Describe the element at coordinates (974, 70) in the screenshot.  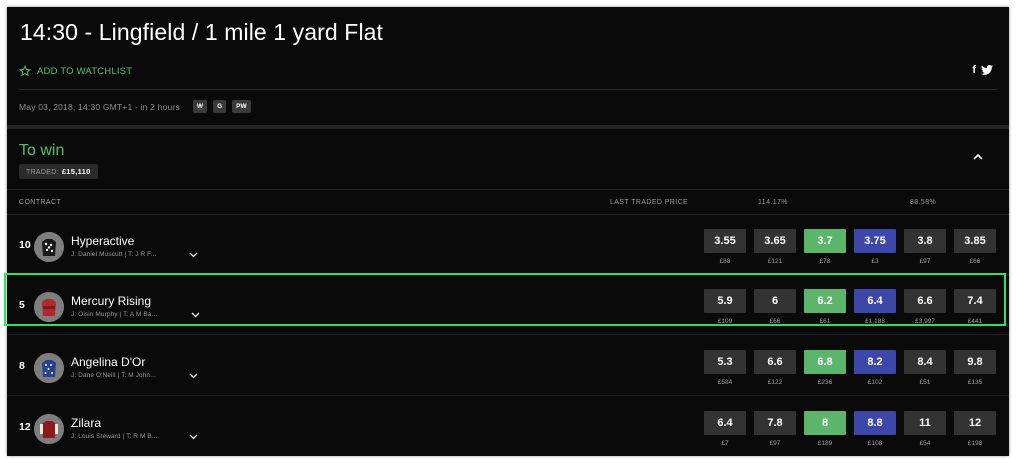
I see `facebook-icon: f` at that location.